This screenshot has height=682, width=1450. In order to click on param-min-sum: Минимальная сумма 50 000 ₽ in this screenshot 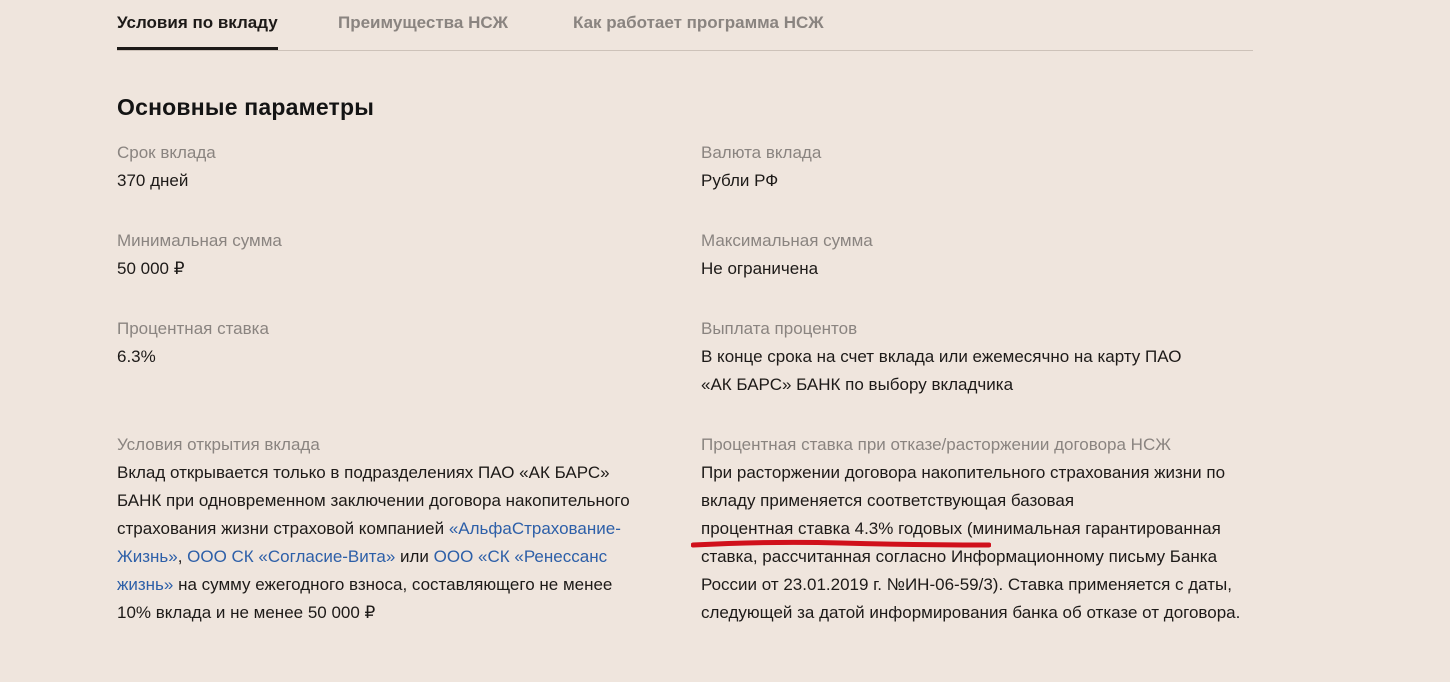, I will do `click(387, 255)`.